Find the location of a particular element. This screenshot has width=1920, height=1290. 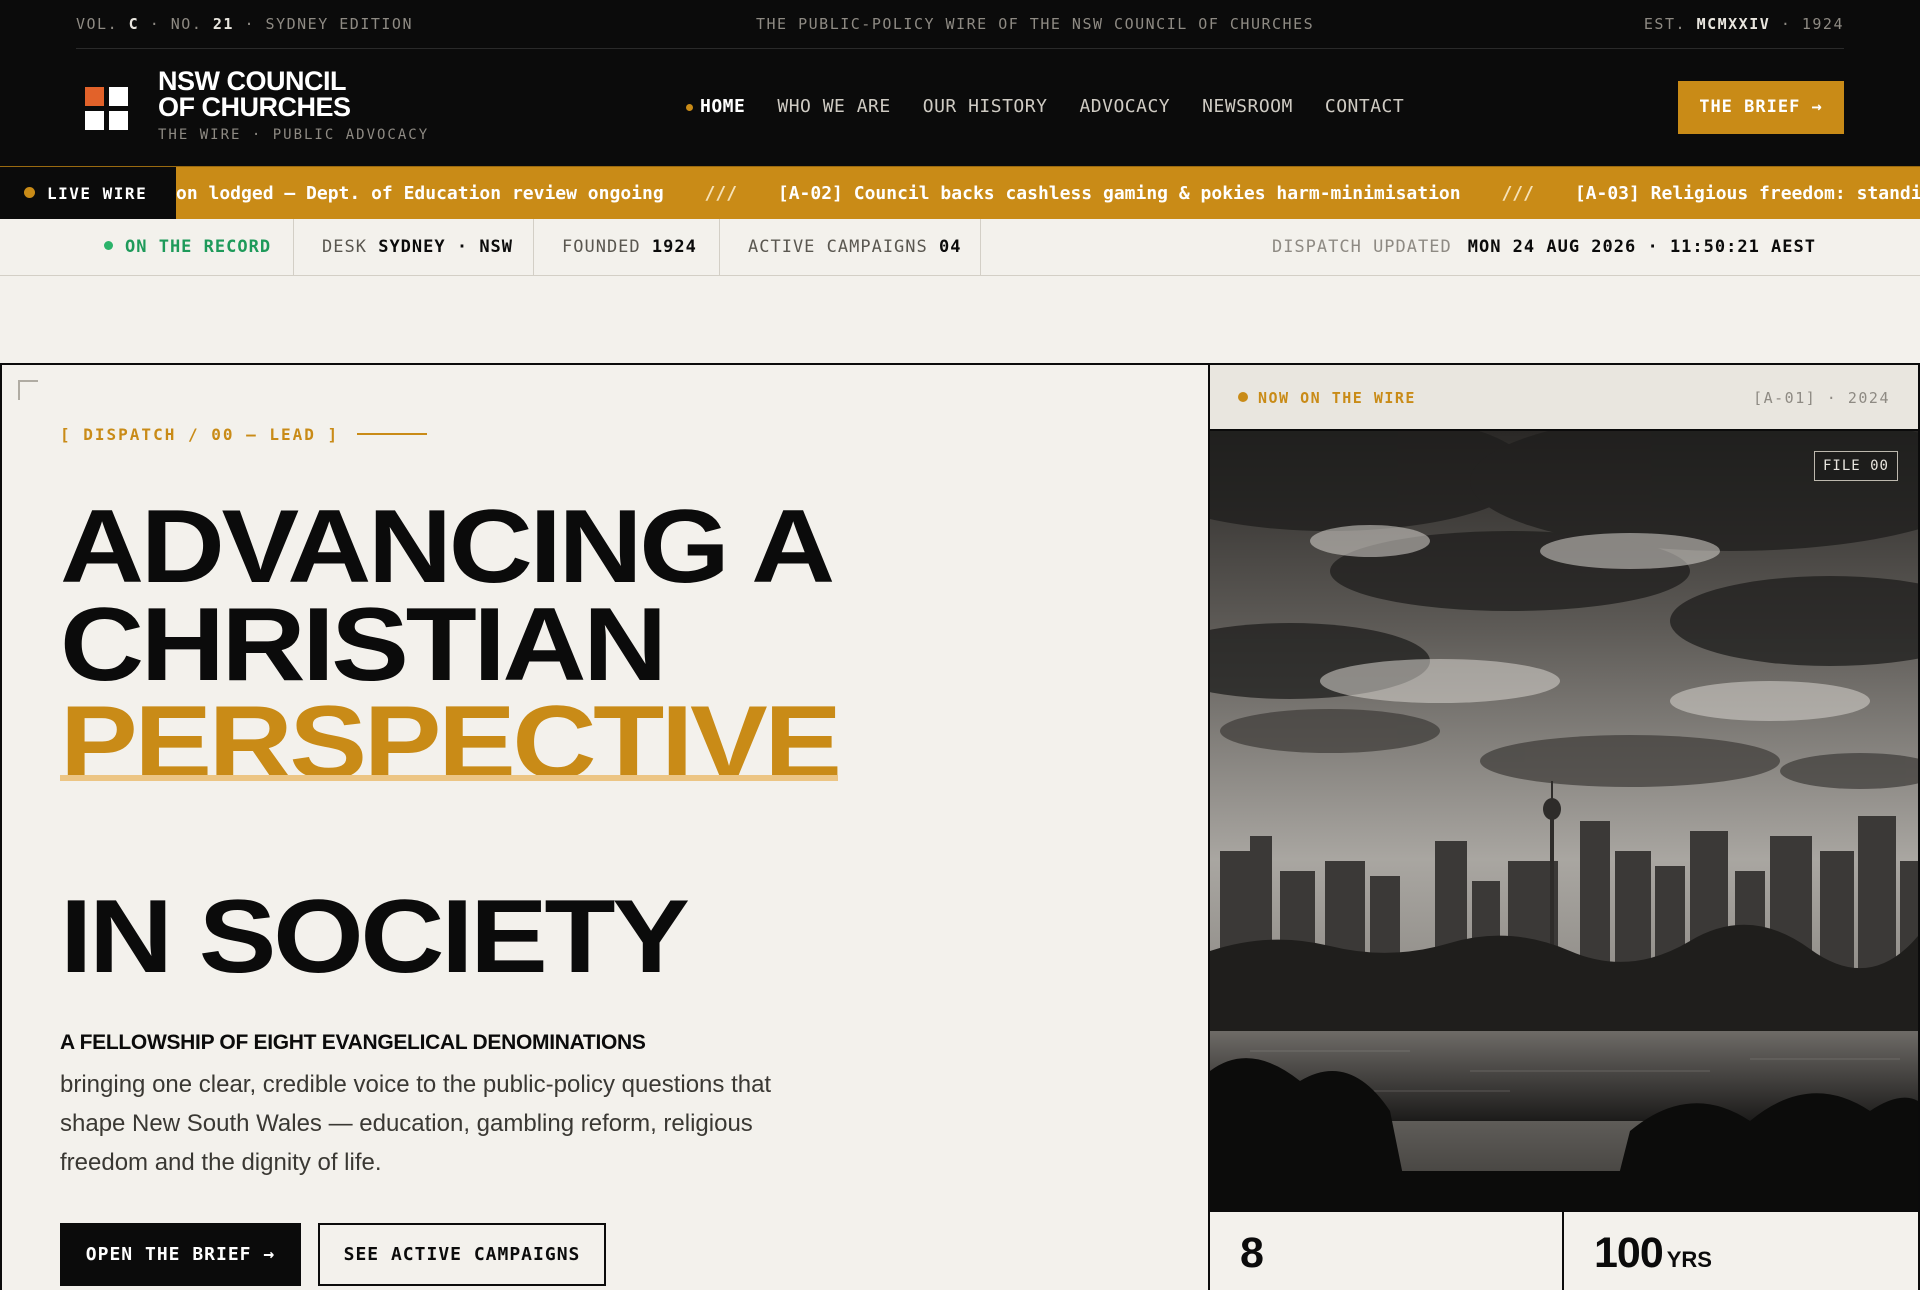

live-dot-icon is located at coordinates (29, 192).